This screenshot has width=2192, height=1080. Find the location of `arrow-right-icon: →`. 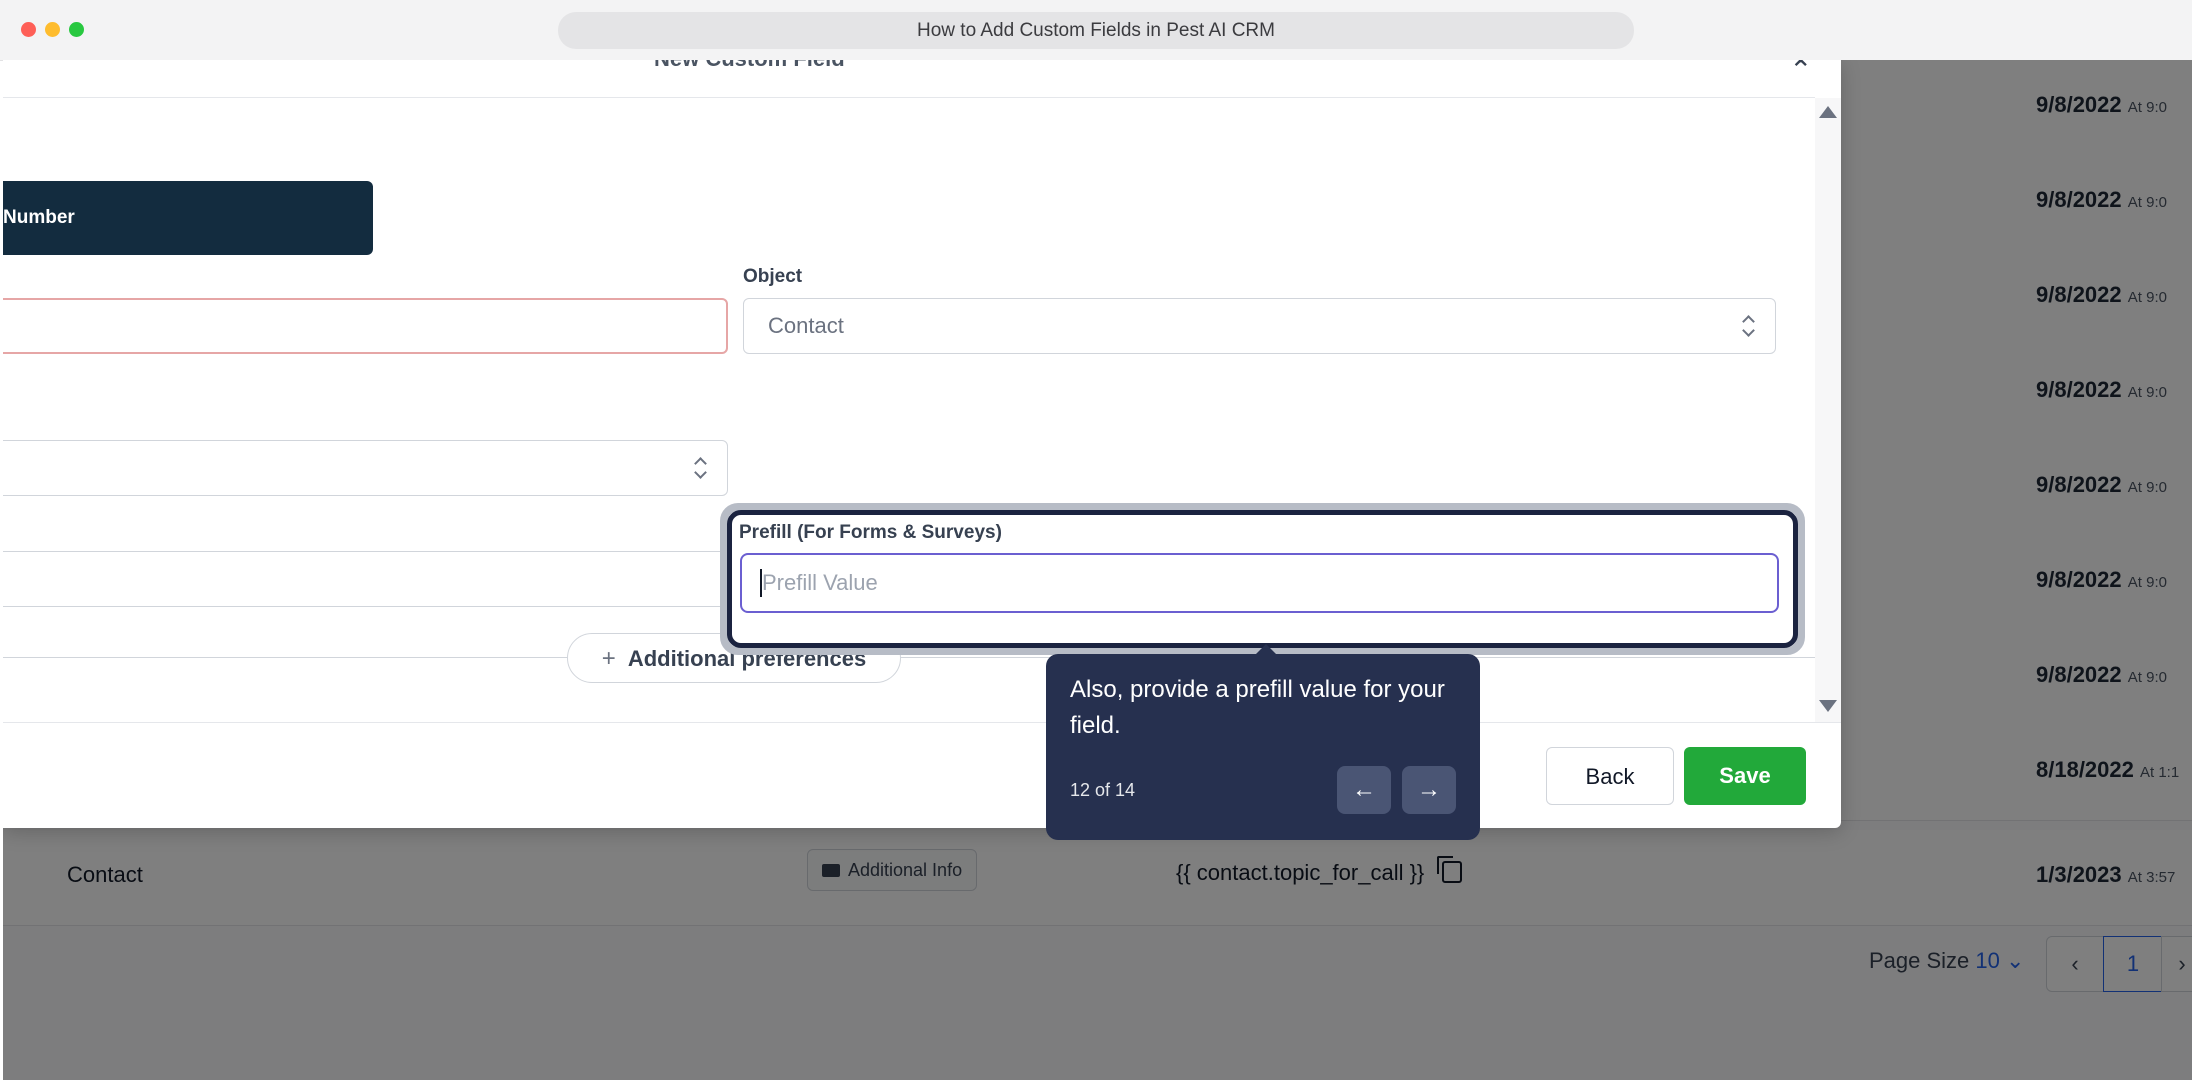

arrow-right-icon: → is located at coordinates (1429, 789).